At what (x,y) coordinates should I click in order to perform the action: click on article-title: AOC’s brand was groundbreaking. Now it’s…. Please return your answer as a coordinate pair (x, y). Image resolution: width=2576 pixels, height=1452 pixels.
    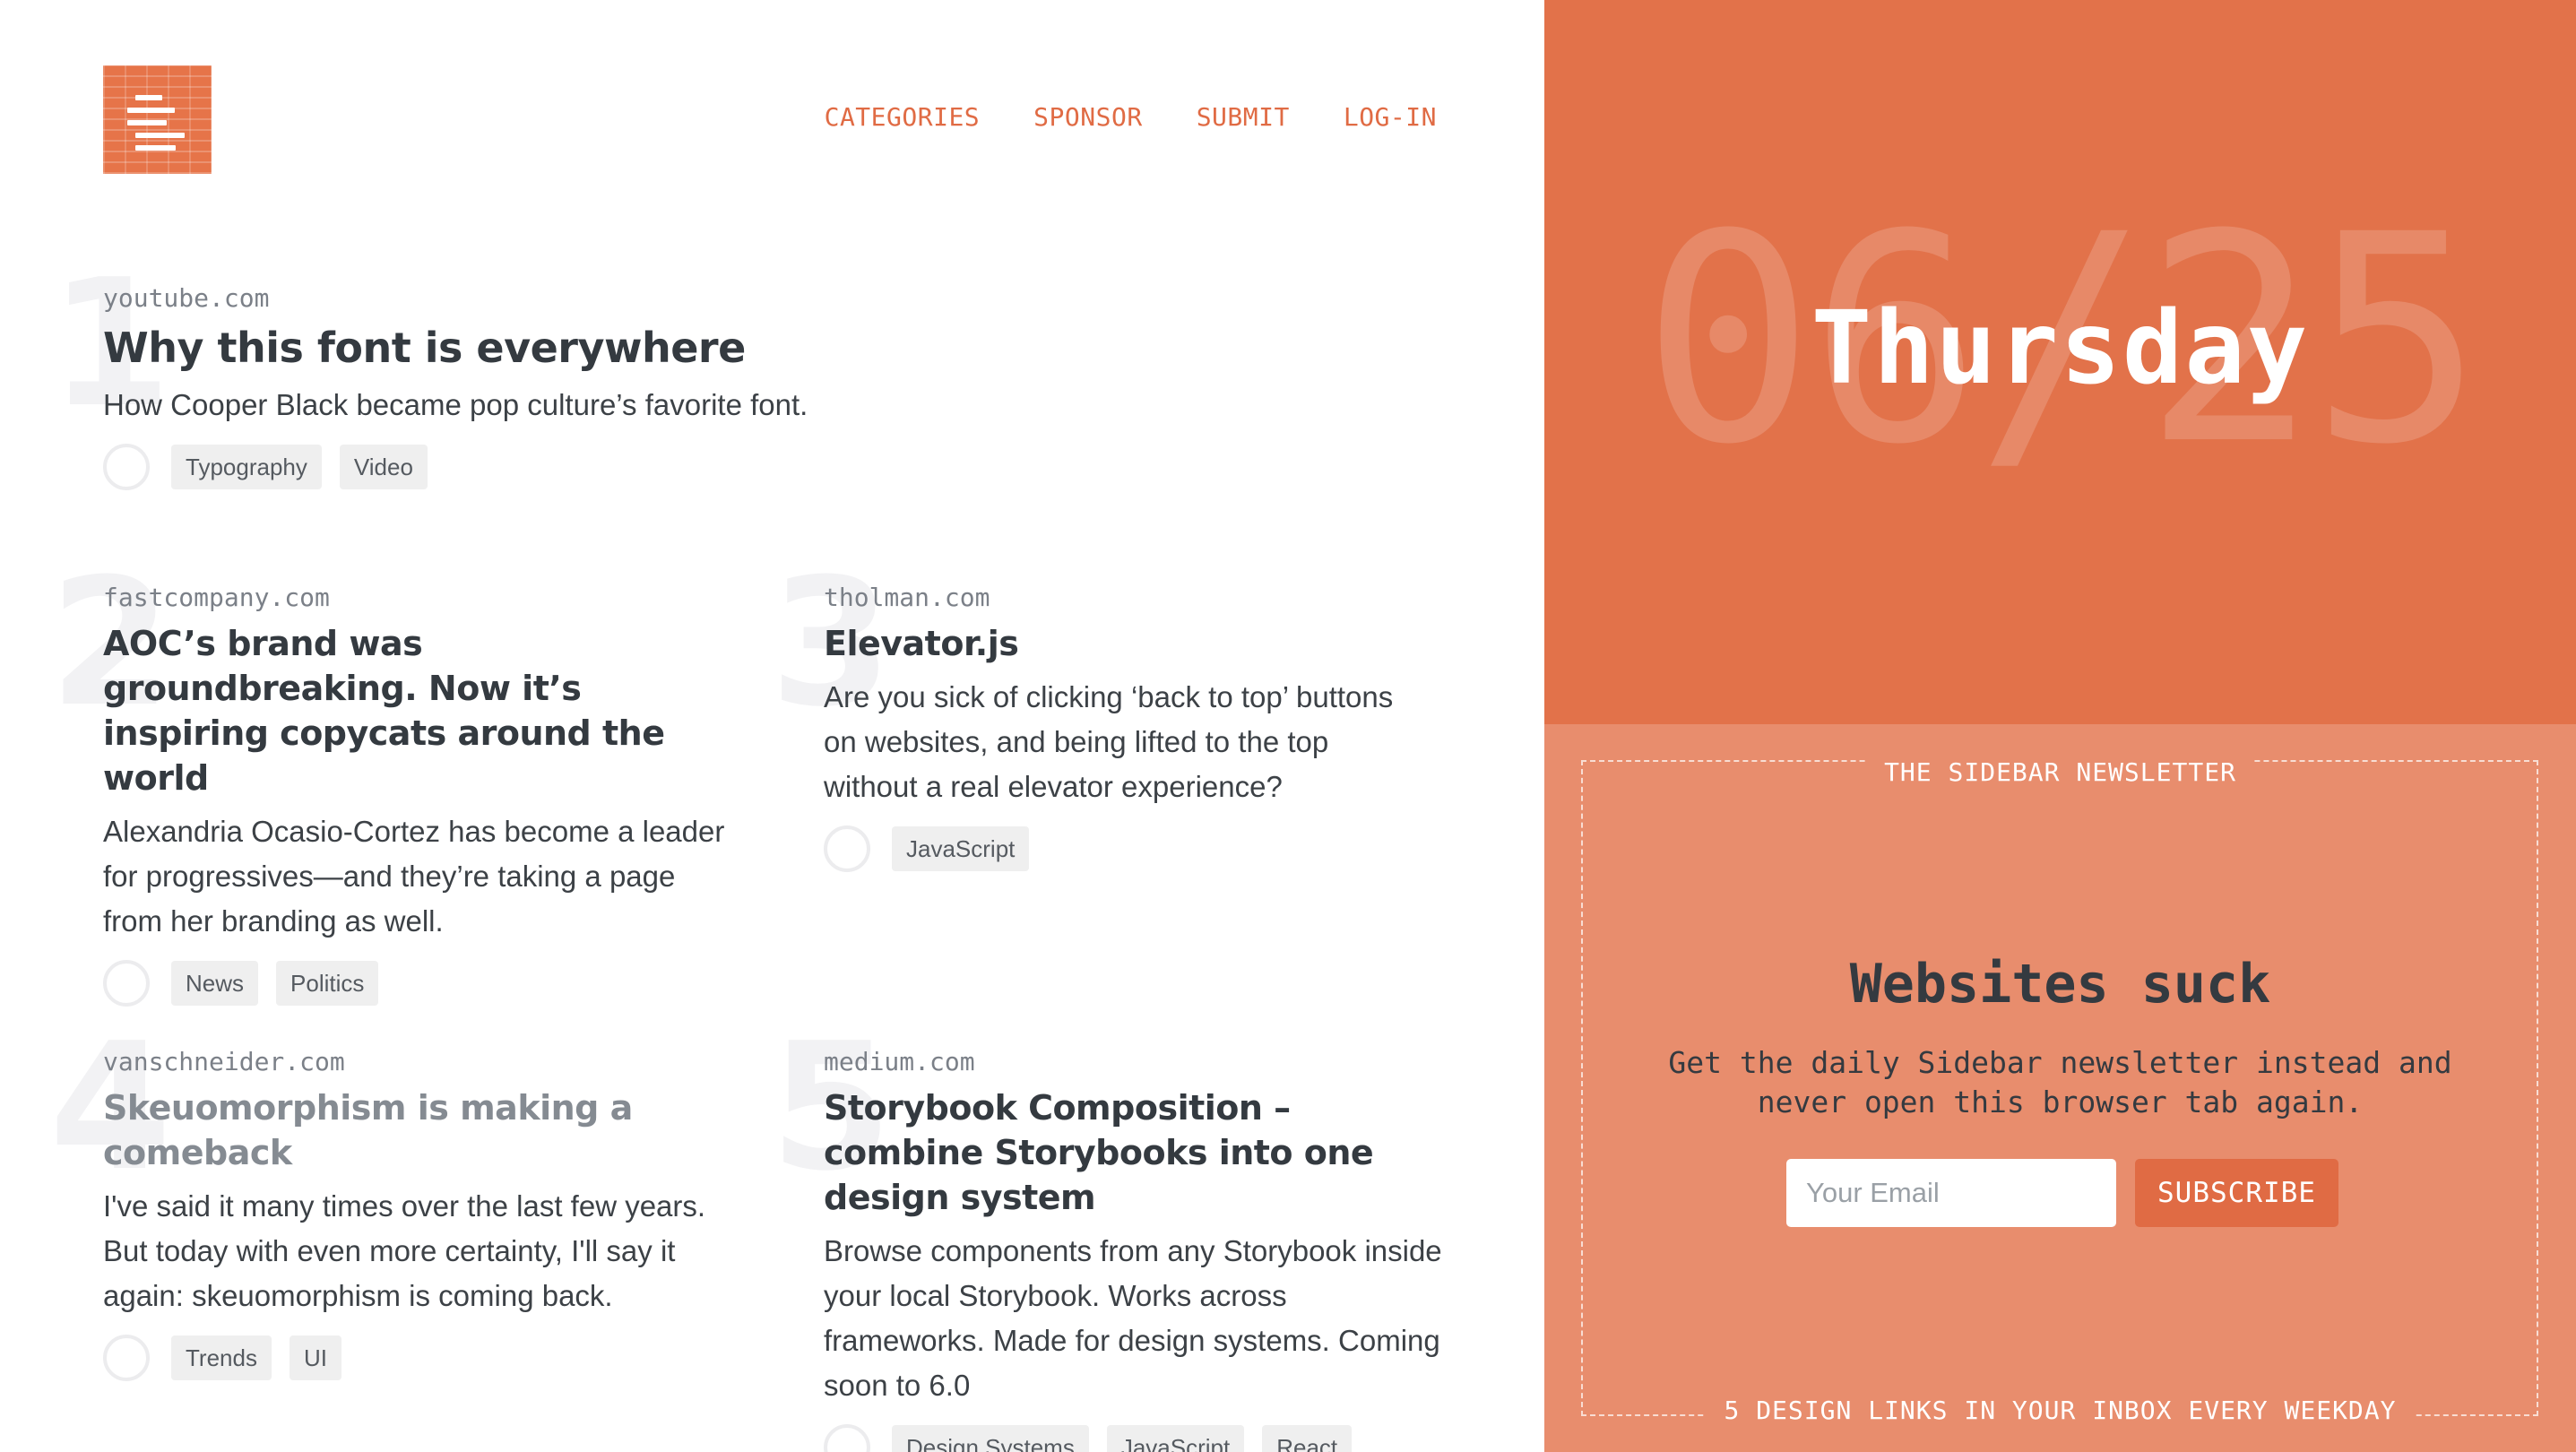
    Looking at the image, I should click on (416, 710).